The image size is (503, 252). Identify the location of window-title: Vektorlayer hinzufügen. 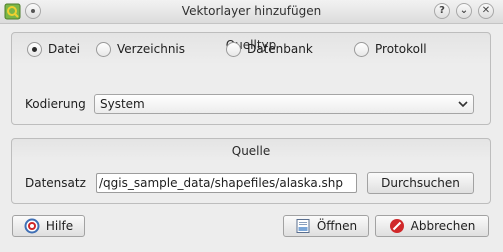
(251, 11).